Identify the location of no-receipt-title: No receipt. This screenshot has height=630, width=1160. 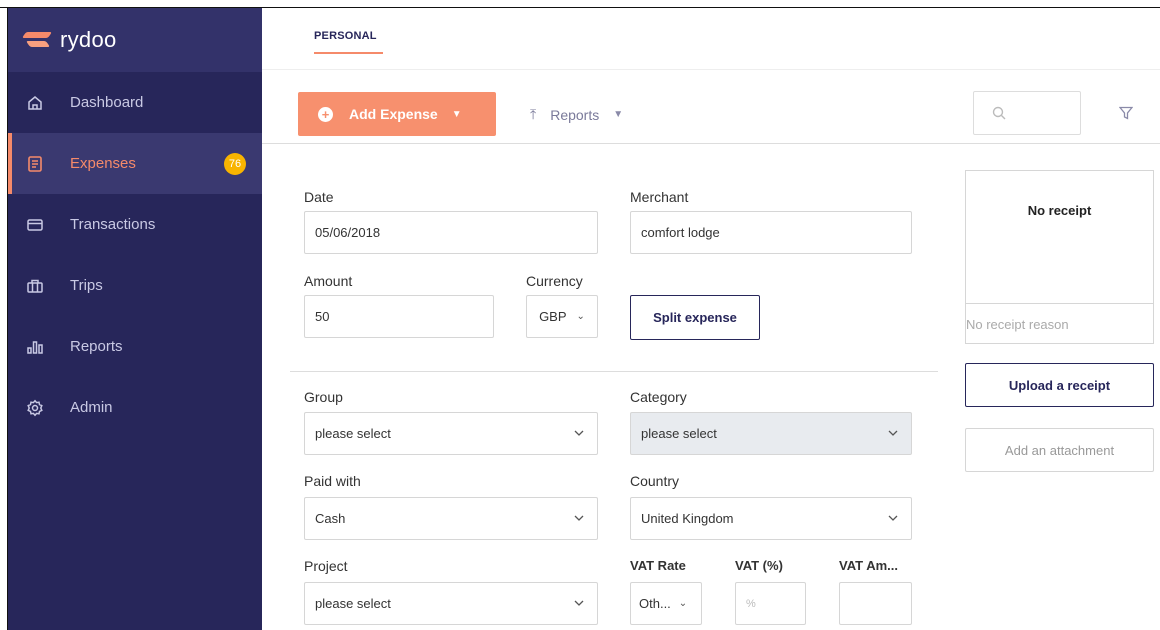
(1059, 210).